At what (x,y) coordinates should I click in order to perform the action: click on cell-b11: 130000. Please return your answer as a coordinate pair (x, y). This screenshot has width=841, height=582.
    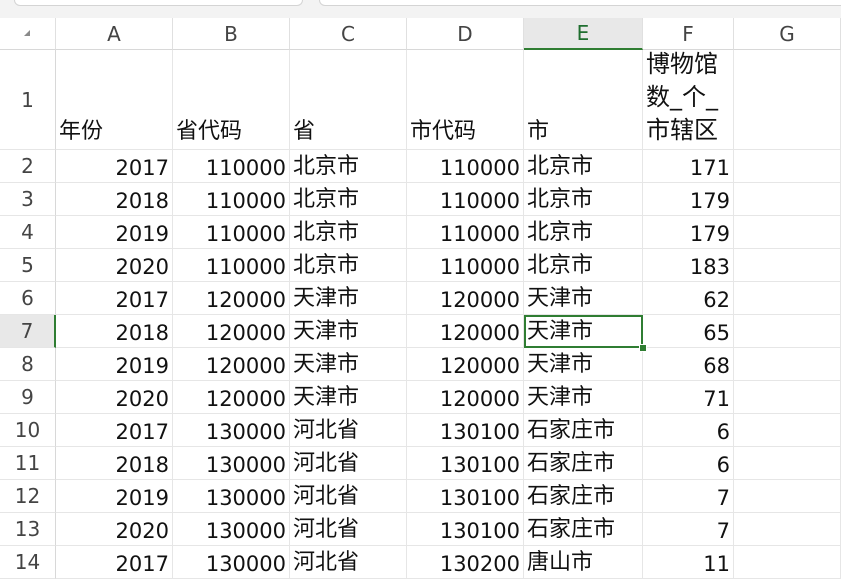
    Looking at the image, I should click on (231, 463).